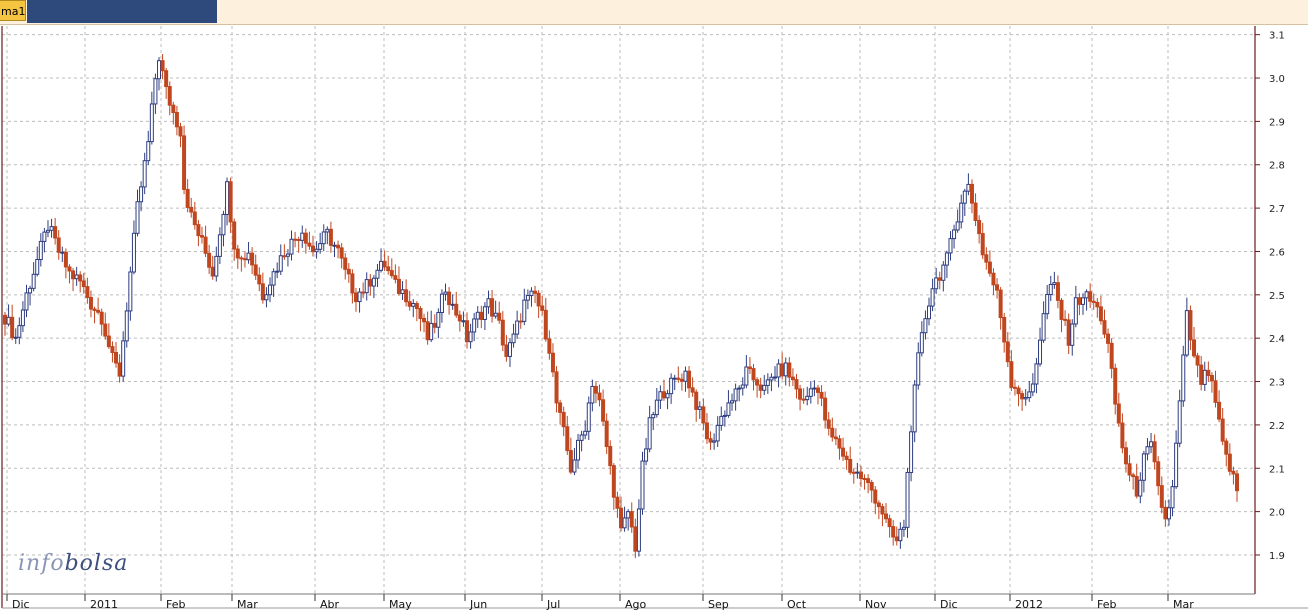  Describe the element at coordinates (13, 10) in the screenshot. I see `chart-tab: ma1` at that location.